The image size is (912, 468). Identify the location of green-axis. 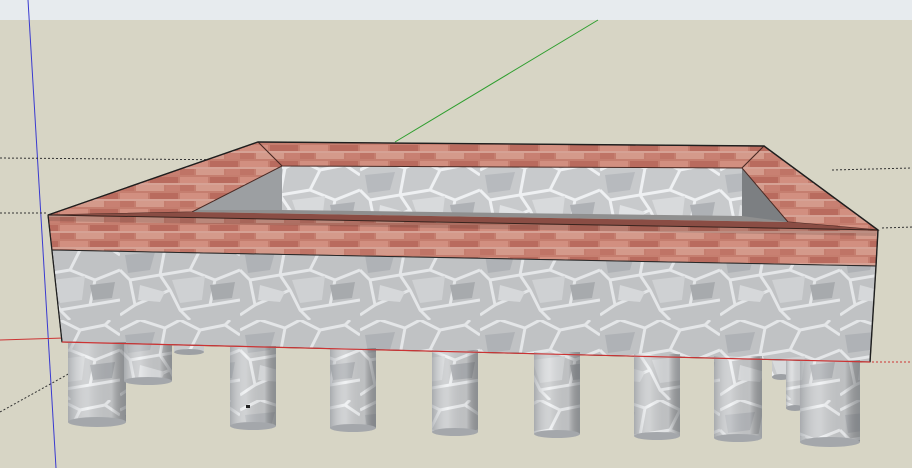
(496, 81).